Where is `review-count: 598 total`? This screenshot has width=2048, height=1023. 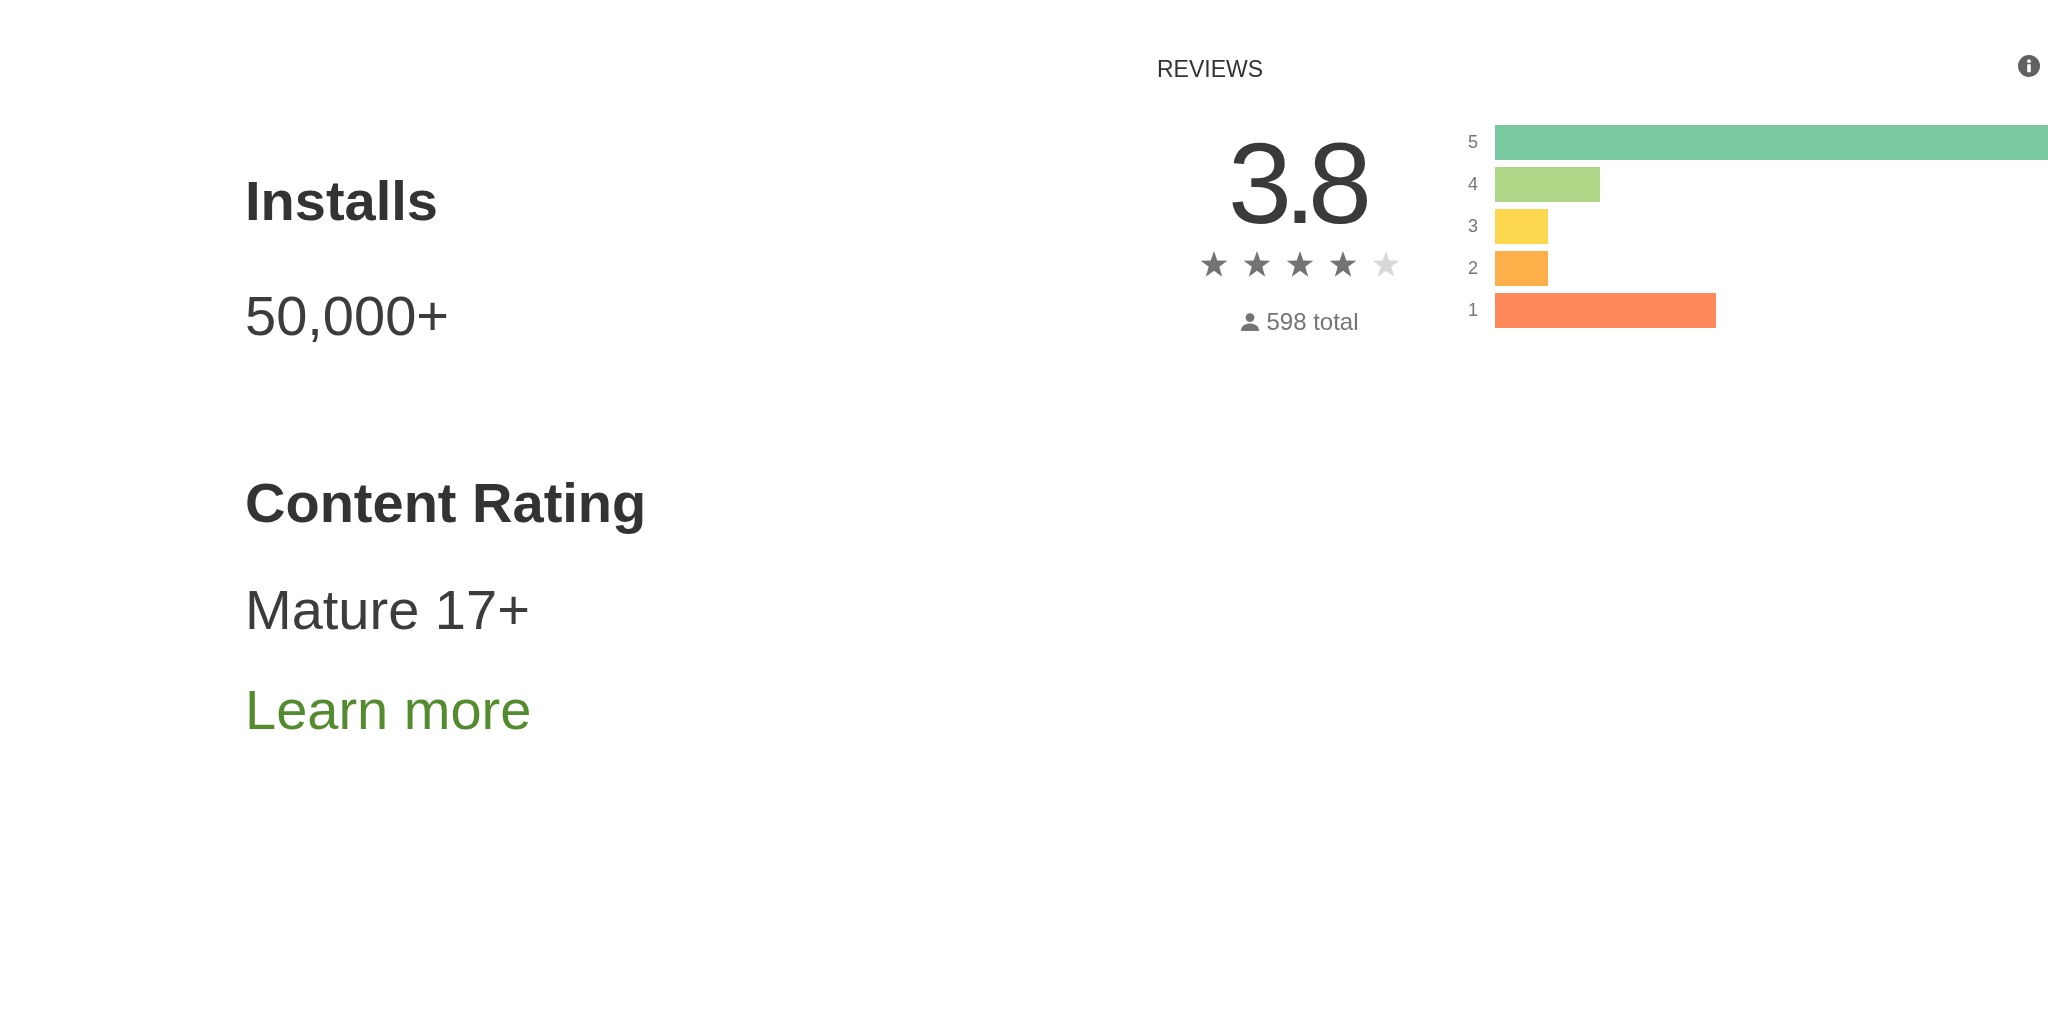
review-count: 598 total is located at coordinates (1312, 322).